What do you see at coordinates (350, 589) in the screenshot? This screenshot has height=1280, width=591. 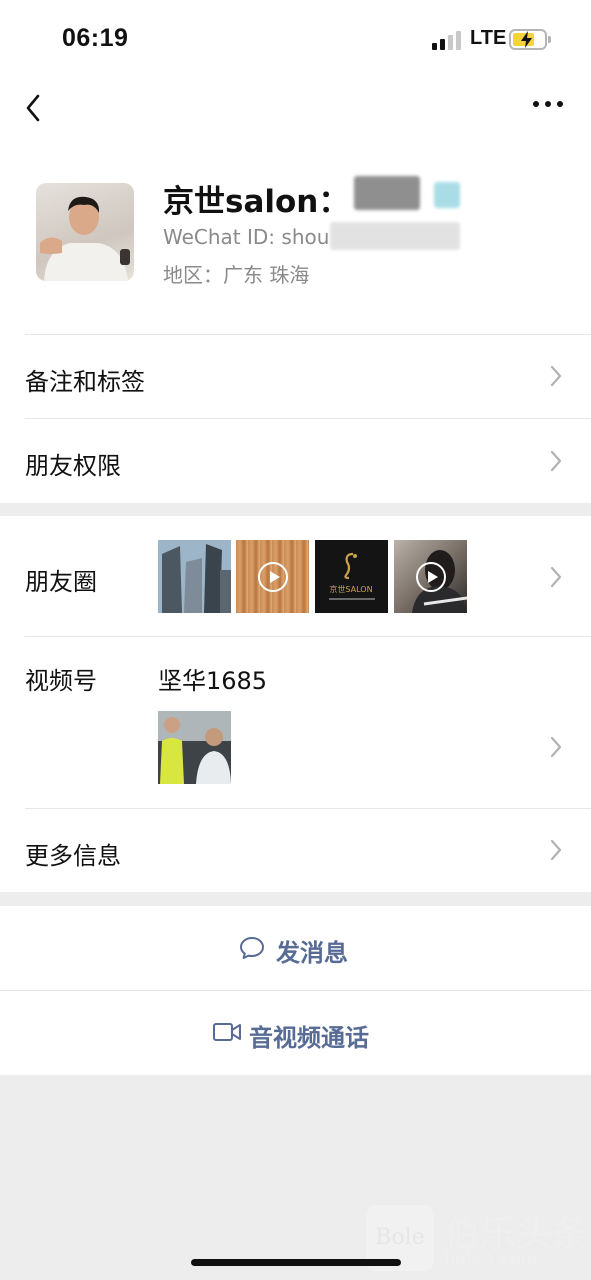 I see `salon-logo-text: 京世SALON` at bounding box center [350, 589].